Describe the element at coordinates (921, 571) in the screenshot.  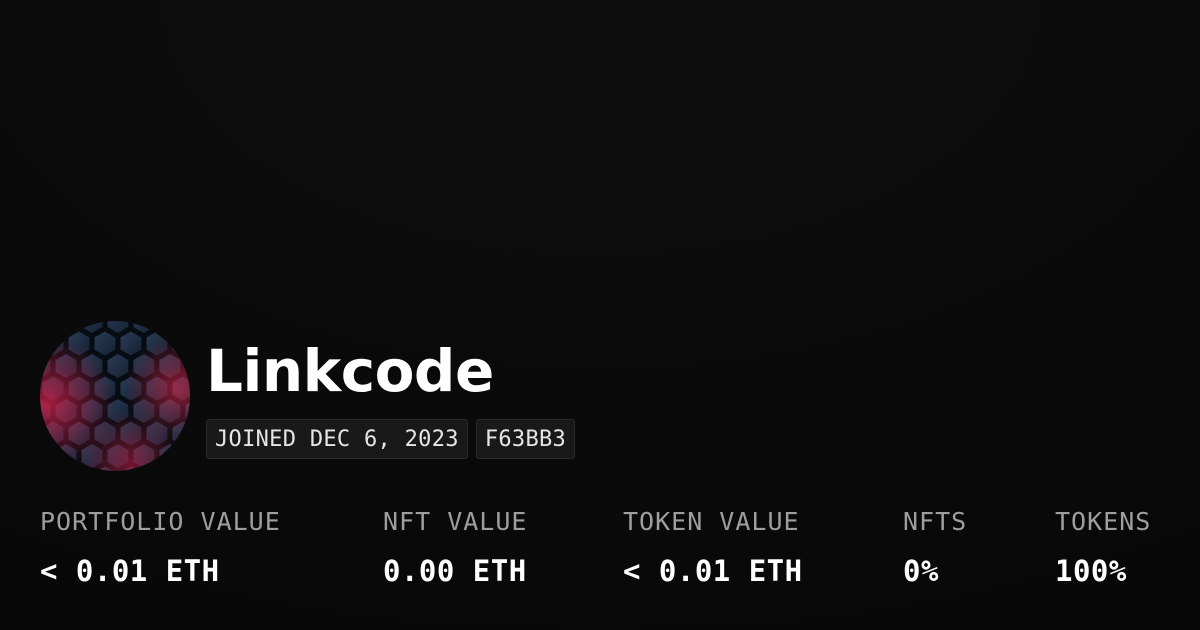
I see `stat-value: 0%` at that location.